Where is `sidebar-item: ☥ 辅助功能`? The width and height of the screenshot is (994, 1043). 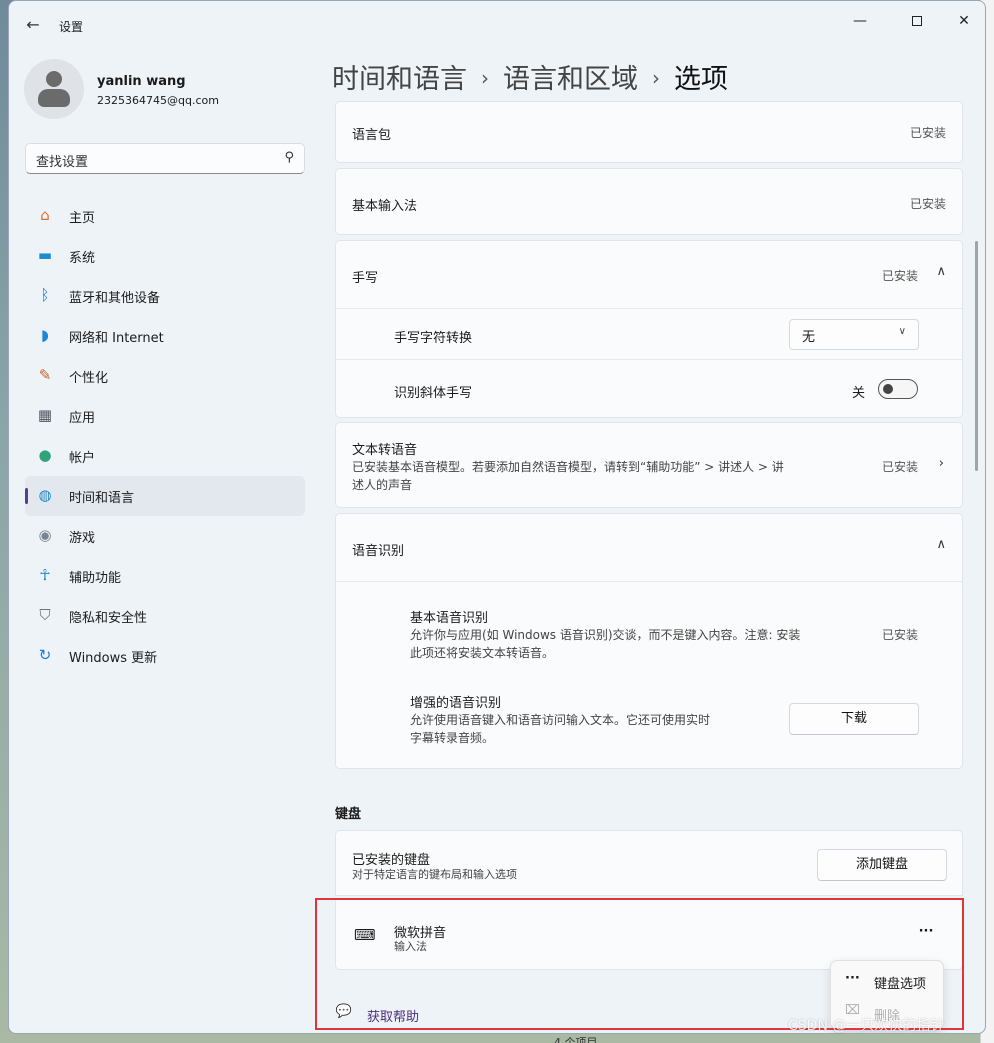
sidebar-item: ☥ 辅助功能 is located at coordinates (165, 576).